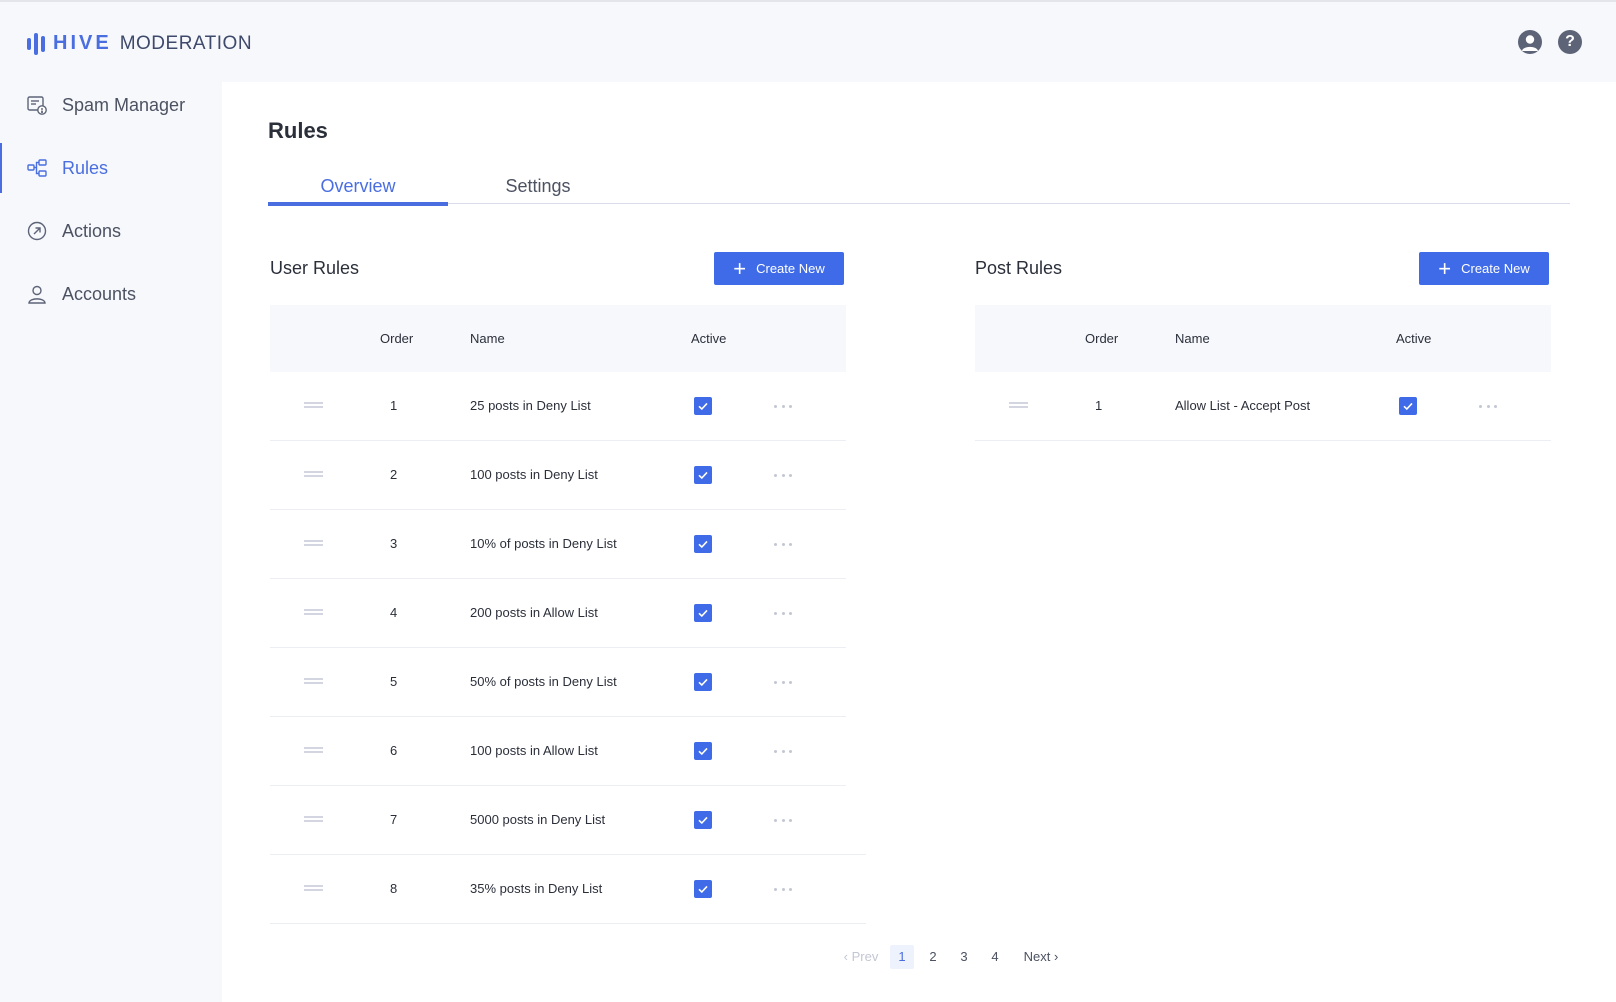 This screenshot has width=1616, height=1002. What do you see at coordinates (37, 294) in the screenshot?
I see `accounts-icon` at bounding box center [37, 294].